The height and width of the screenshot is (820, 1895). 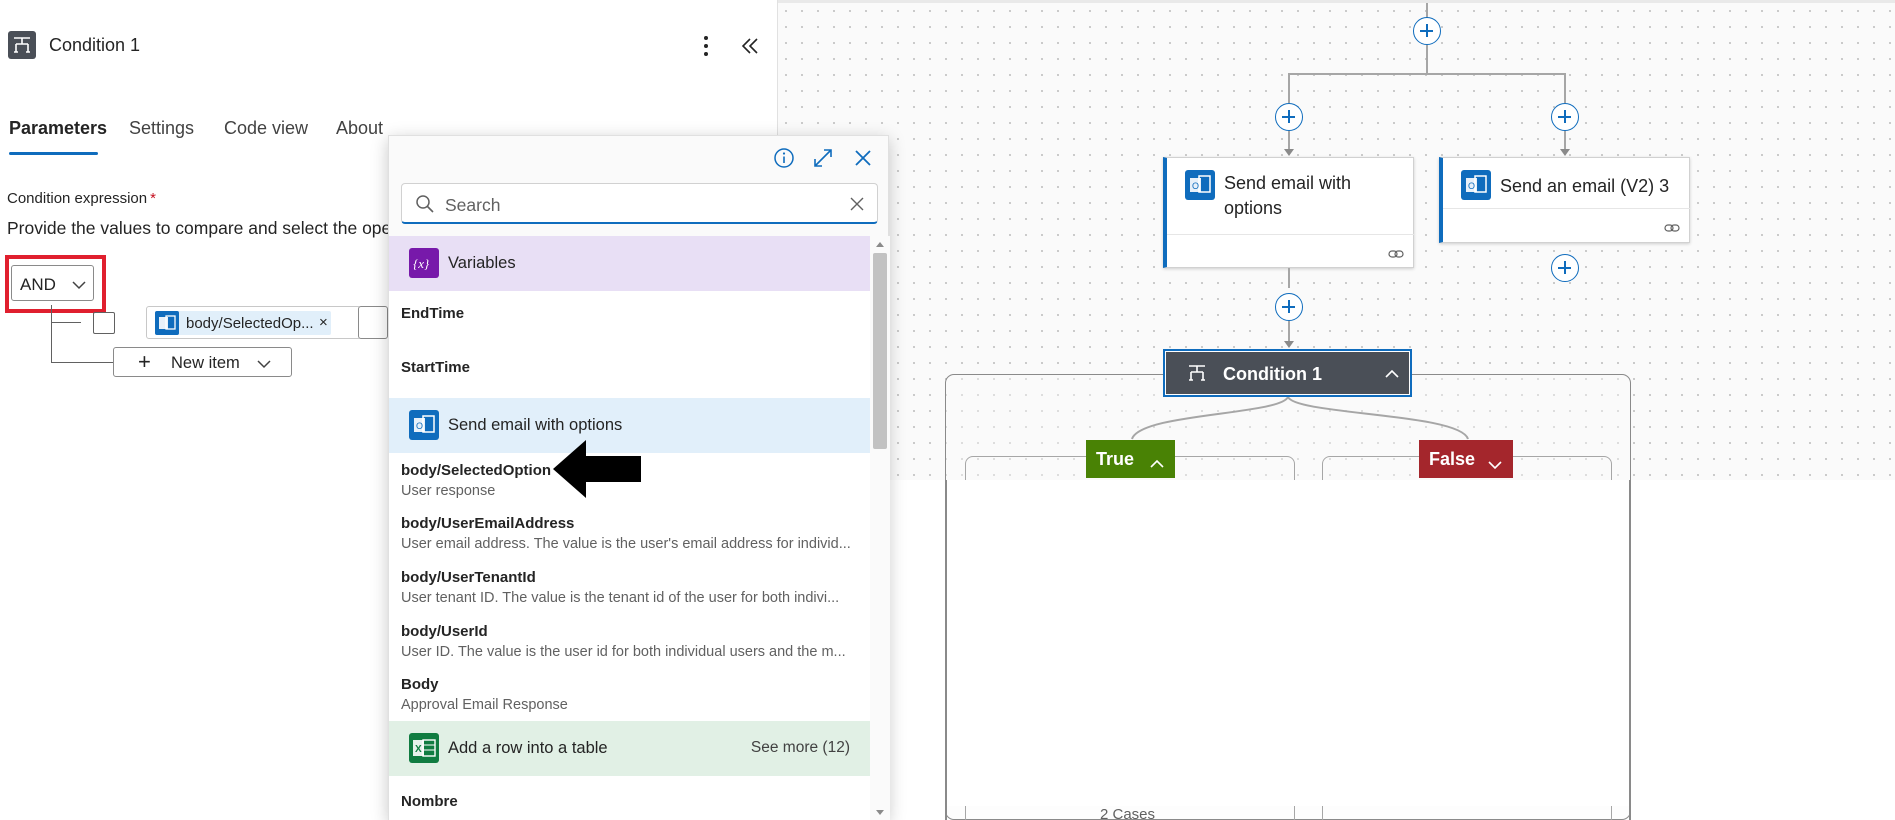 I want to click on condition-expression-label: Condition expression *, so click(x=81, y=198).